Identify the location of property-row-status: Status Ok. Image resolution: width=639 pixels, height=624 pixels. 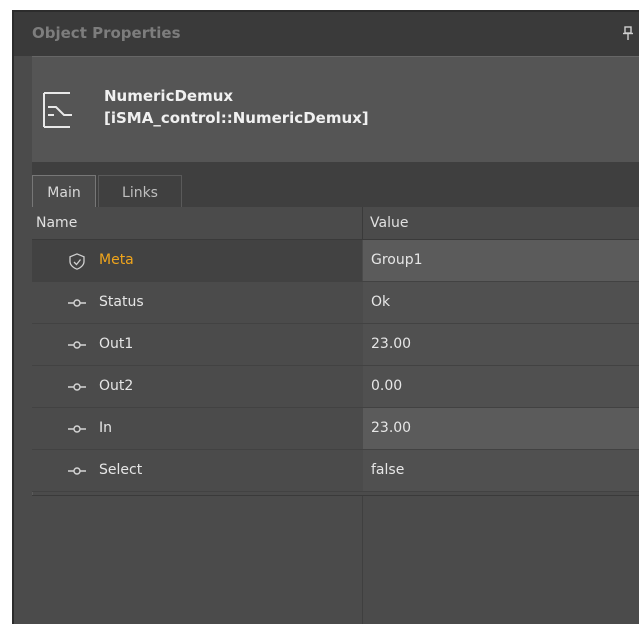
(335, 303).